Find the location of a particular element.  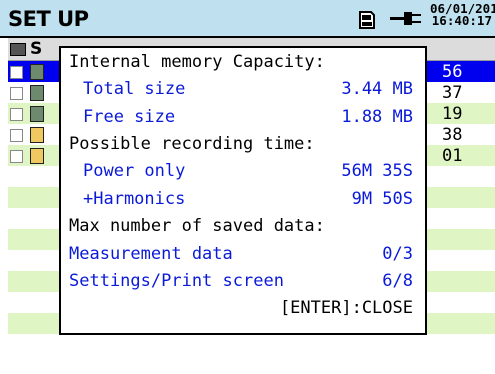

measurement-data-label: Measurement data is located at coordinates (151, 254).